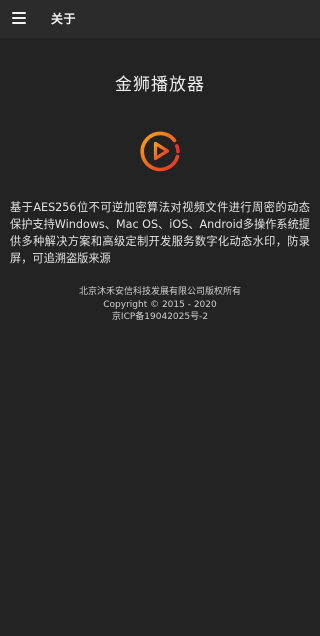  I want to click on play-circle-logo-icon, so click(160, 151).